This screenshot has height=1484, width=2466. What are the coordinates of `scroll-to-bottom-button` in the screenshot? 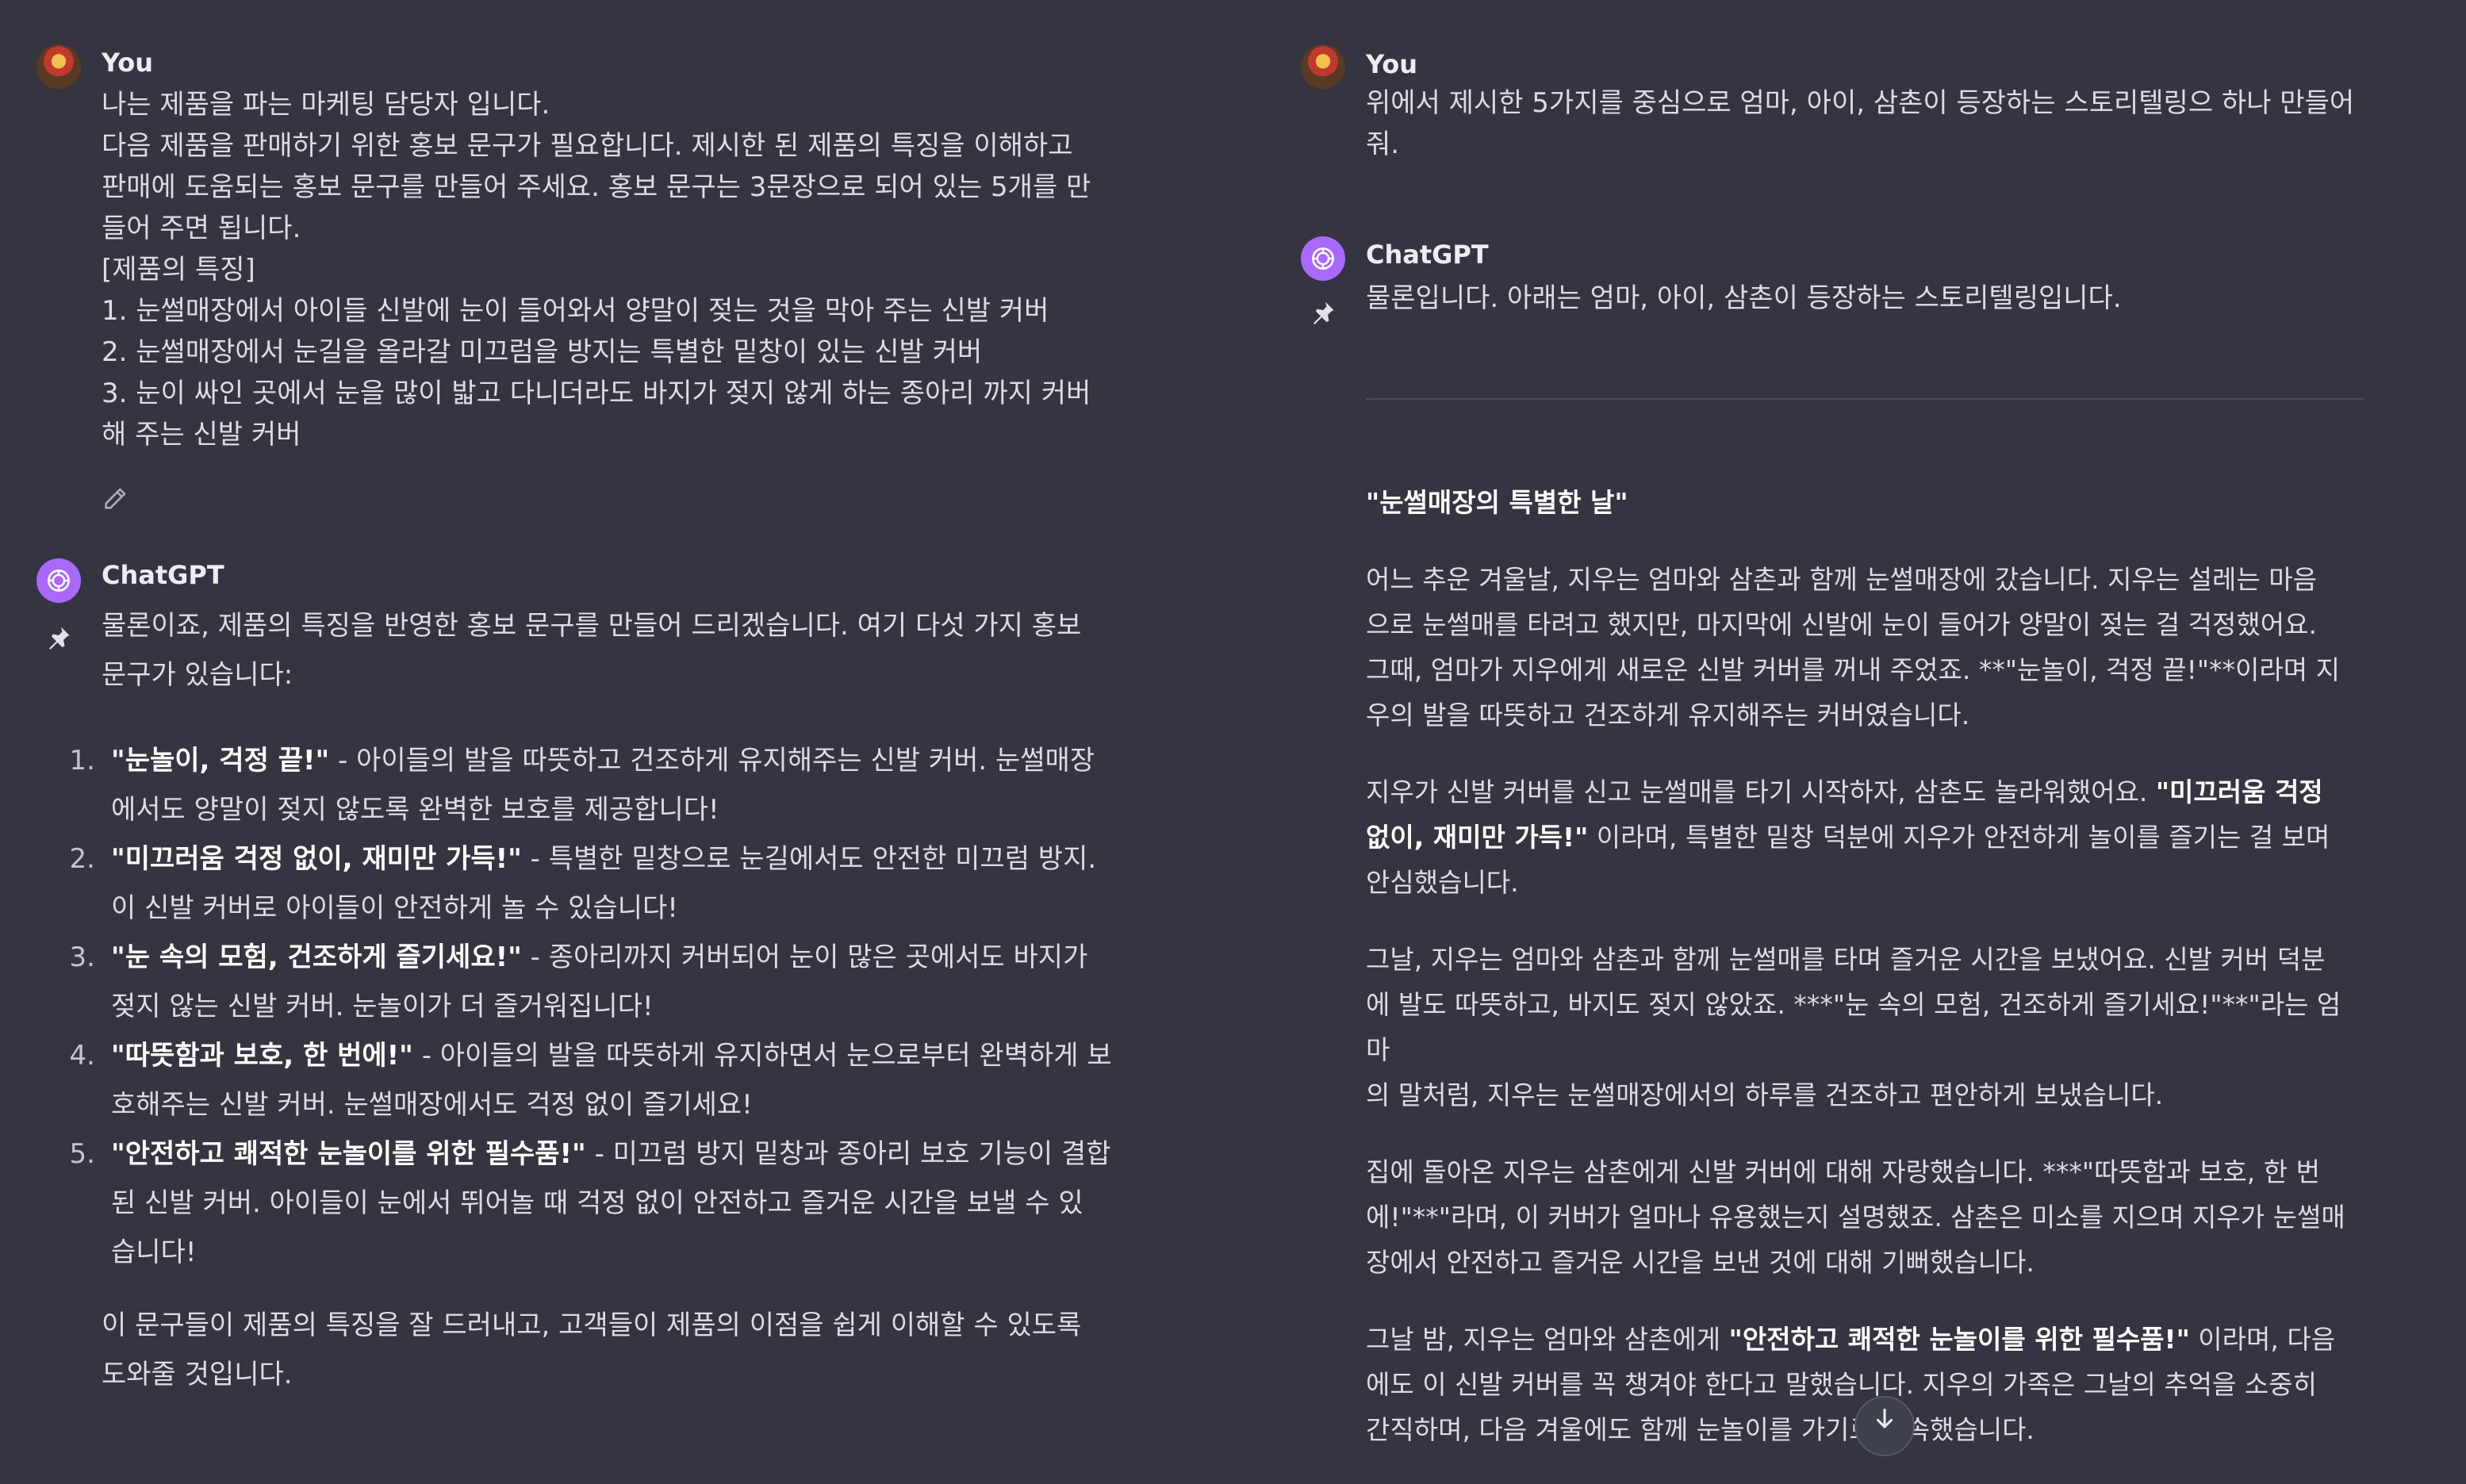 It's located at (1884, 1426).